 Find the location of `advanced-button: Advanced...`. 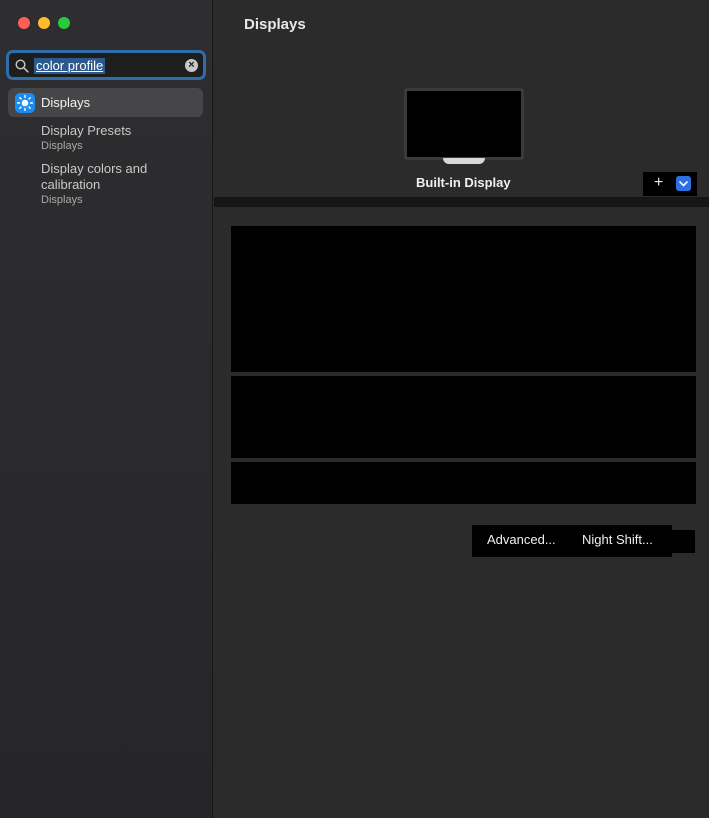

advanced-button: Advanced... is located at coordinates (521, 539).